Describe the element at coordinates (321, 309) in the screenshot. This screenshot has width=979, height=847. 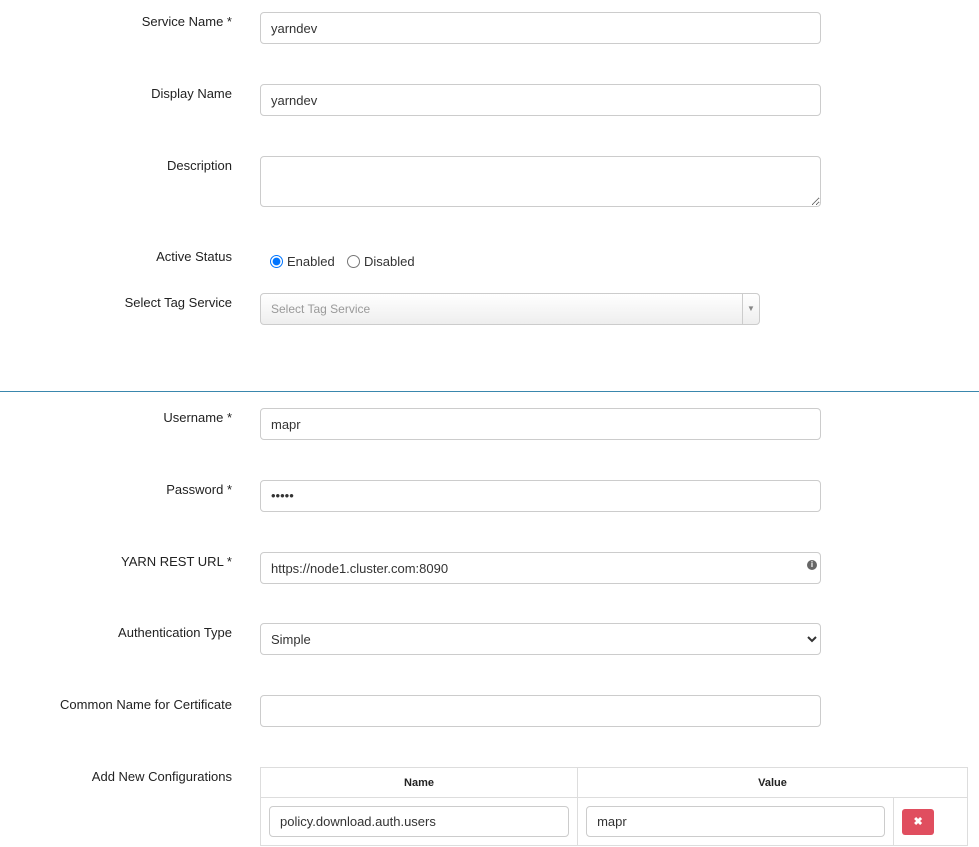
I see `tag-service-placeholder: Select Tag Service` at that location.